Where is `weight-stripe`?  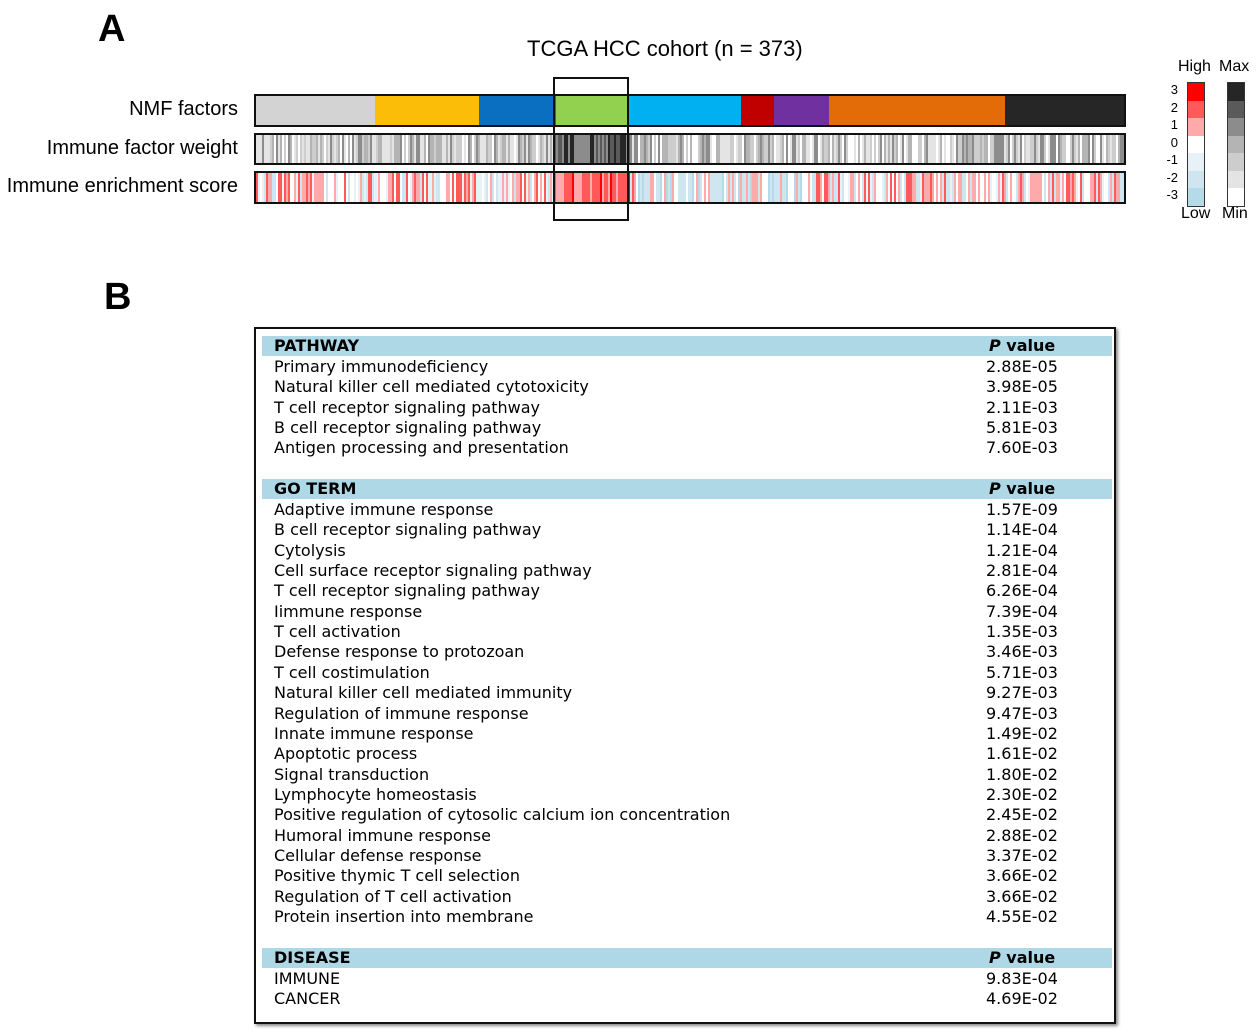
weight-stripe is located at coordinates (1123, 149).